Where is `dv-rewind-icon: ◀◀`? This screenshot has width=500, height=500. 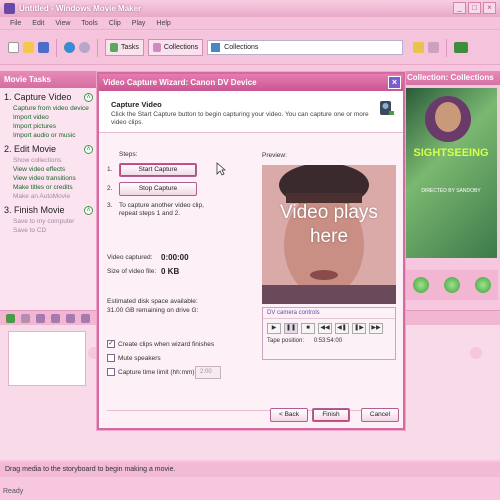
dv-rewind-icon: ◀◀ is located at coordinates (325, 328).